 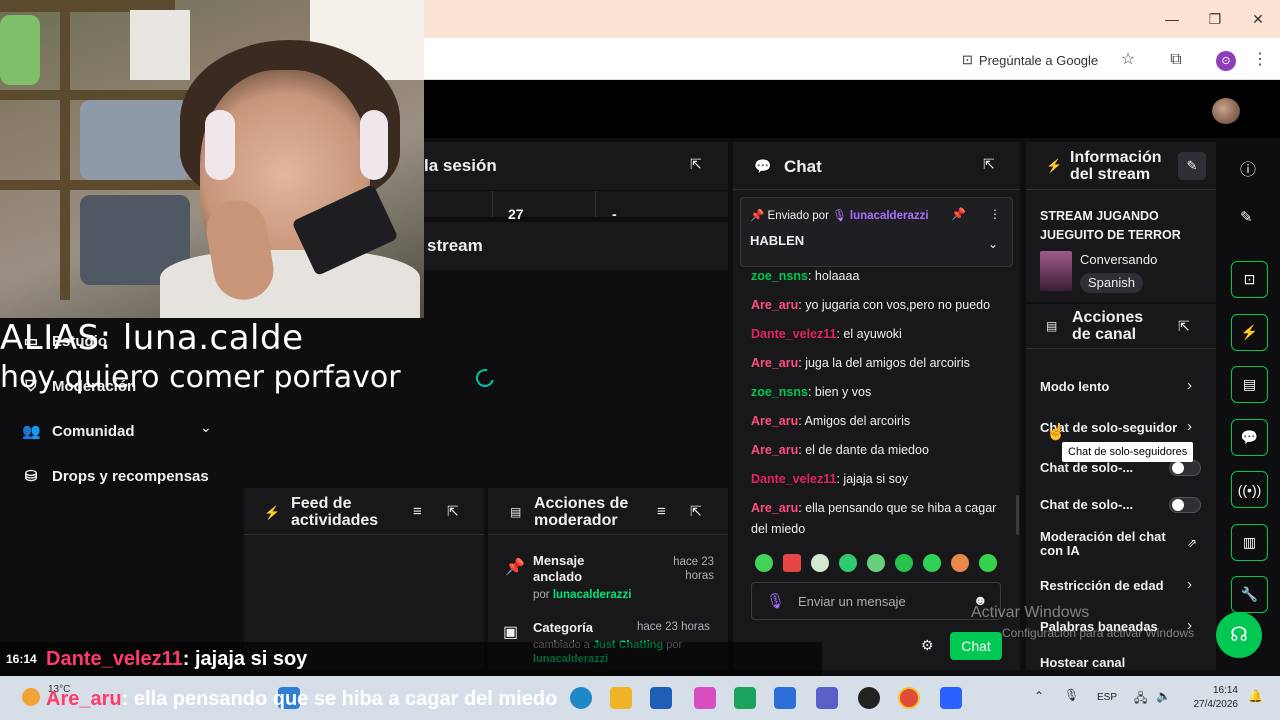 I want to click on profile-icon: ⊙, so click(x=1226, y=60).